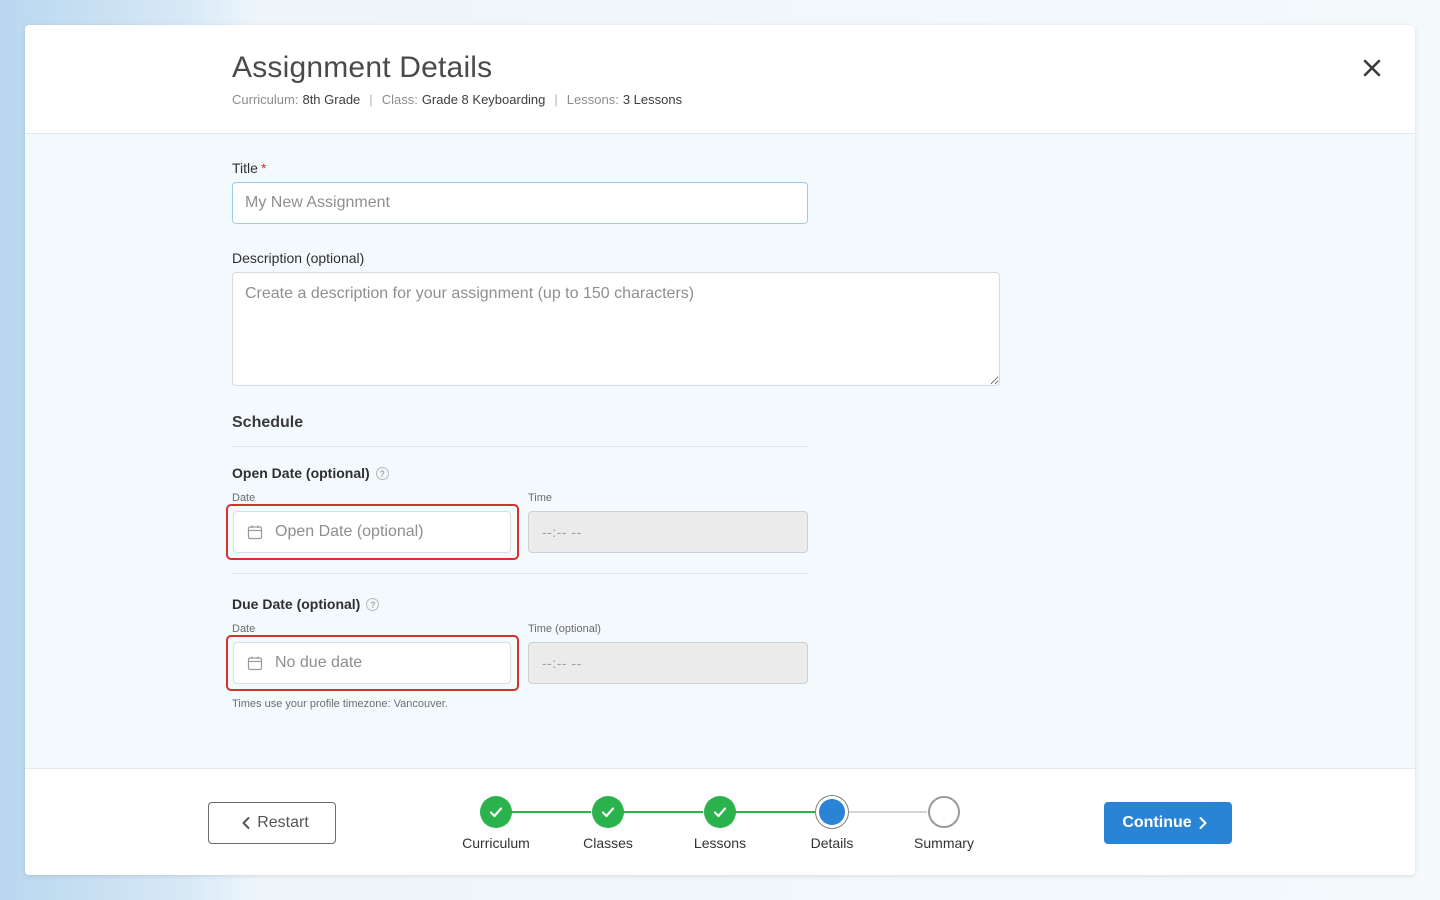 This screenshot has width=1440, height=900. I want to click on meta-curriculum-label: Curriculum:, so click(265, 99).